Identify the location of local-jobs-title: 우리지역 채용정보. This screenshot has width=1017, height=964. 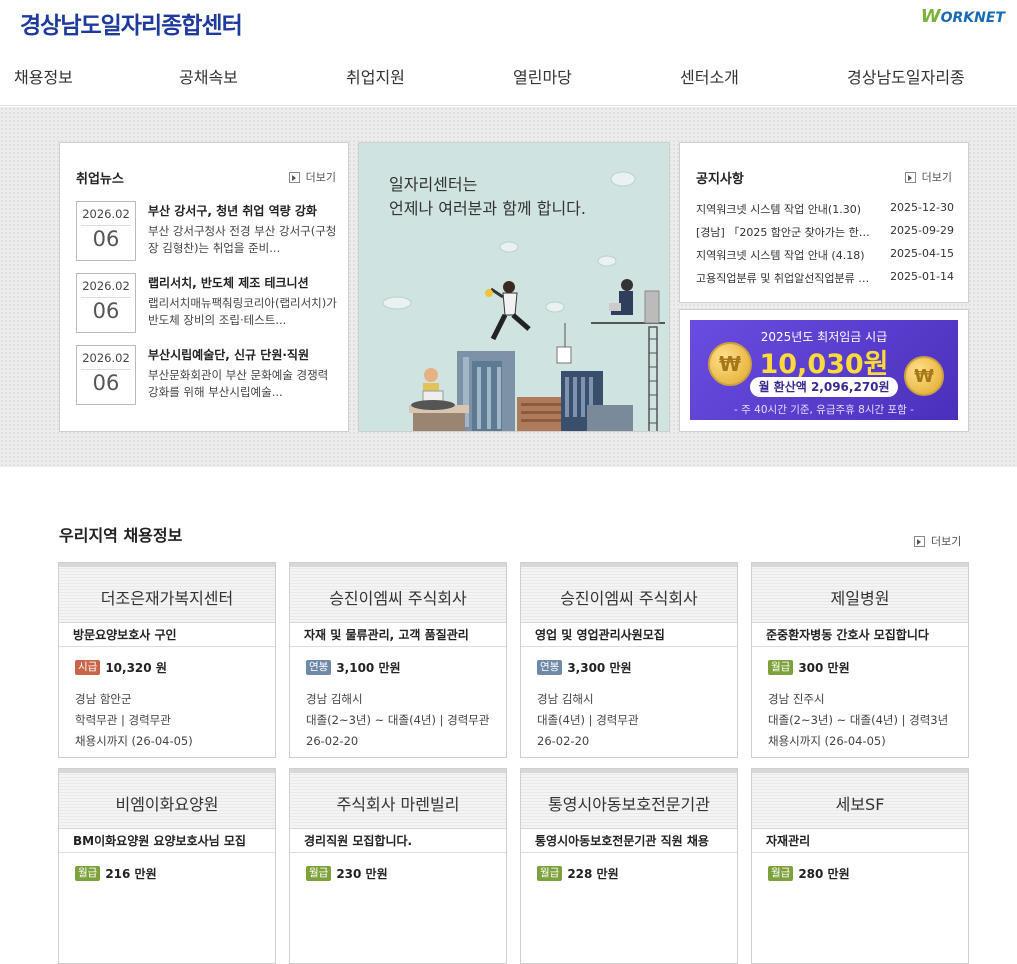
(121, 535).